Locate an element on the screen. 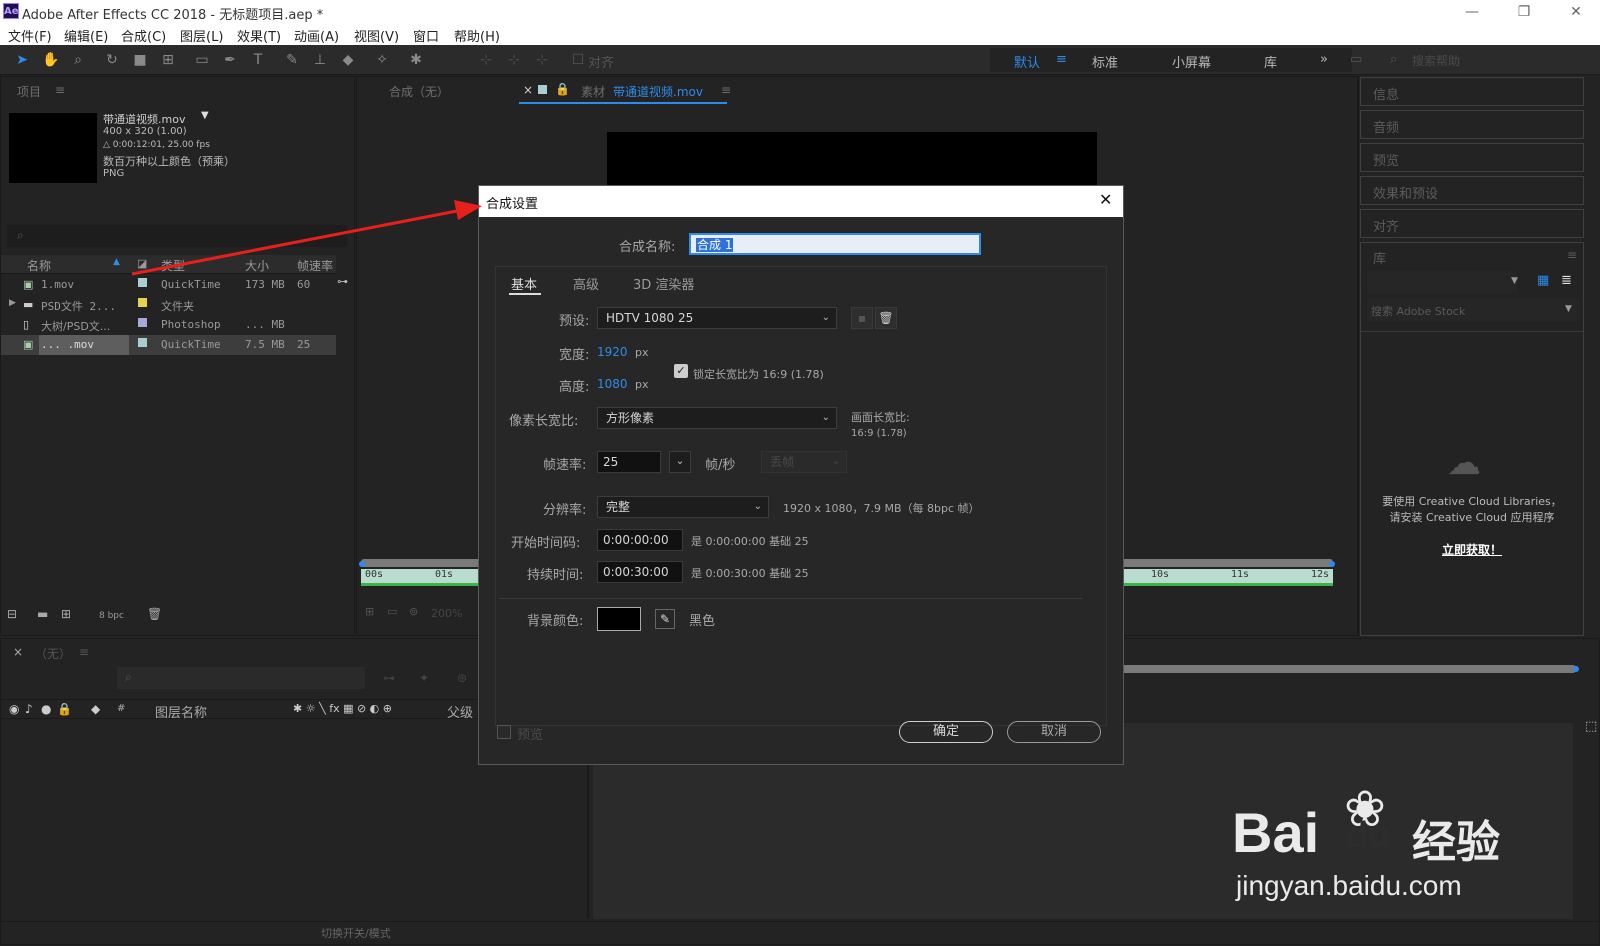 This screenshot has width=1600, height=946. annotation-arrow is located at coordinates (306, 238).